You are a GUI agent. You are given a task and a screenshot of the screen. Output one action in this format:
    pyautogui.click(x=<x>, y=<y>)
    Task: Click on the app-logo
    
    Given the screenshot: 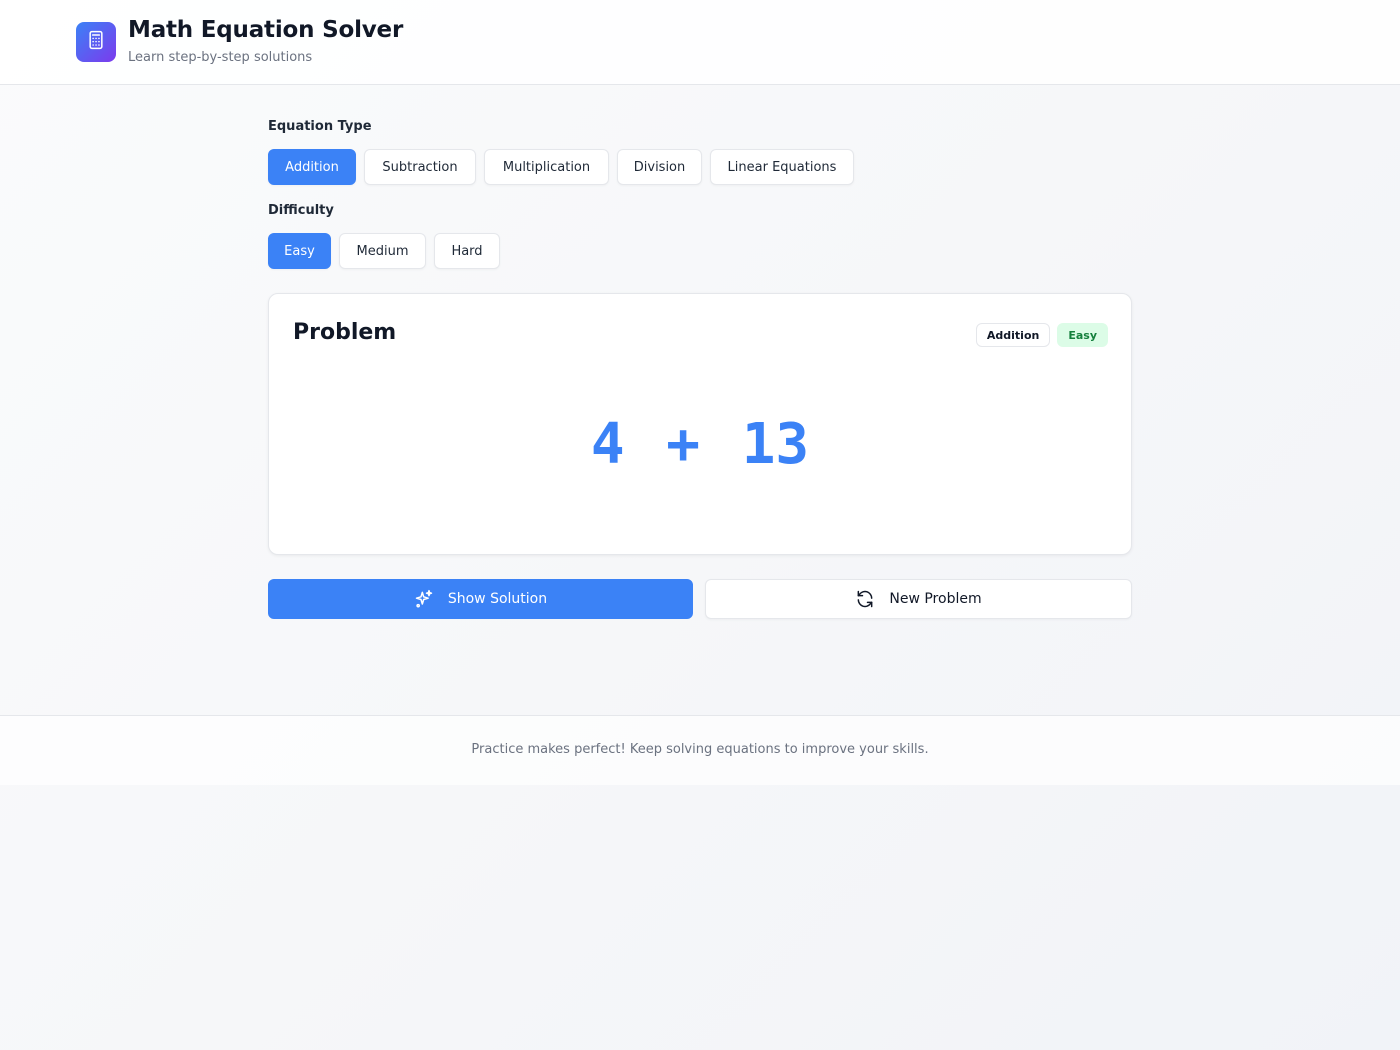 What is the action you would take?
    pyautogui.click(x=96, y=42)
    